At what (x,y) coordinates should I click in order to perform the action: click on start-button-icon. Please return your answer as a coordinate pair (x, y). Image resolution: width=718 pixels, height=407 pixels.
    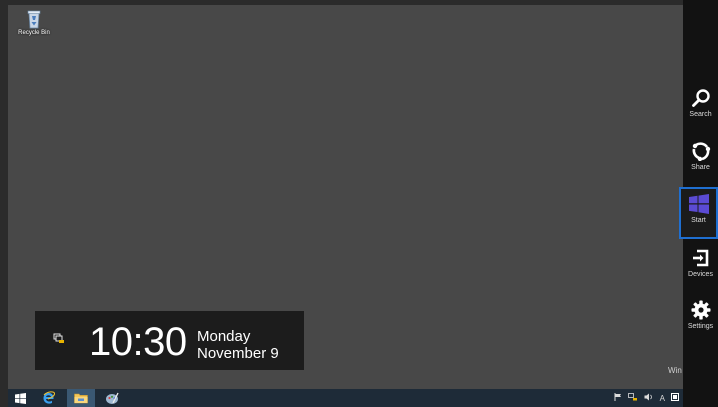
    Looking at the image, I should click on (20, 398).